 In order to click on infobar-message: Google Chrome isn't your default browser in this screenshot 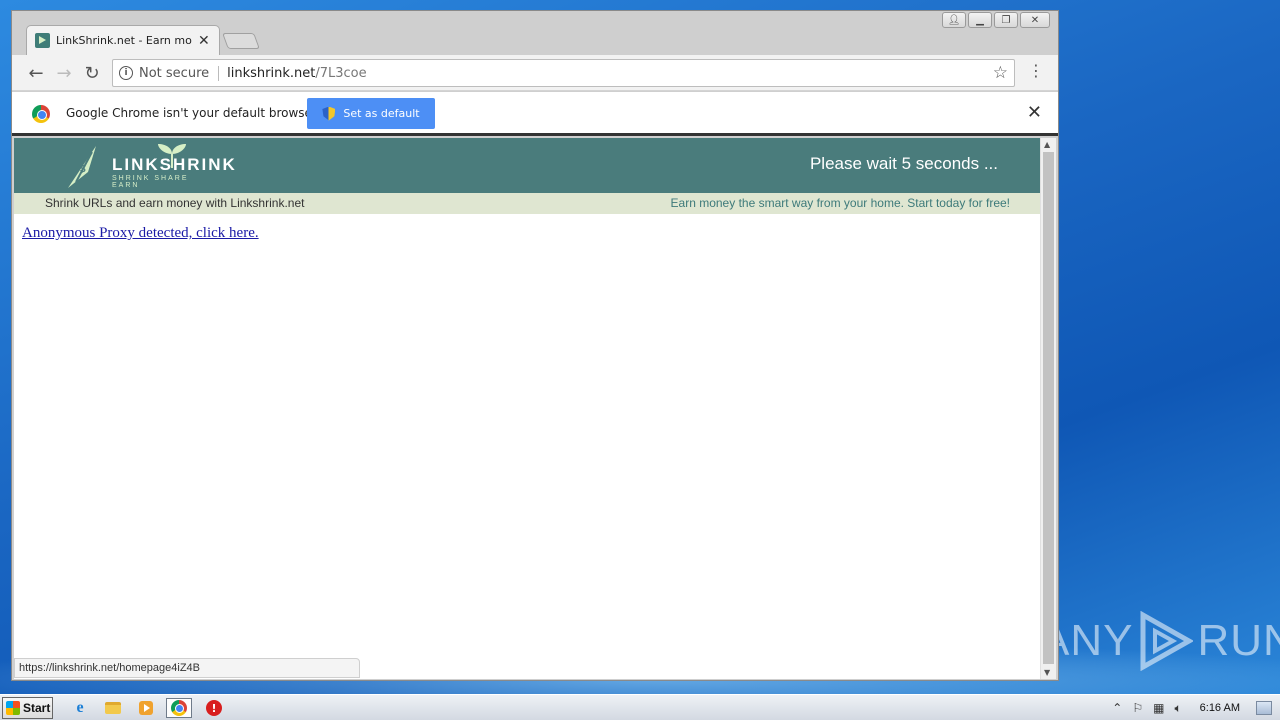, I will do `click(191, 113)`.